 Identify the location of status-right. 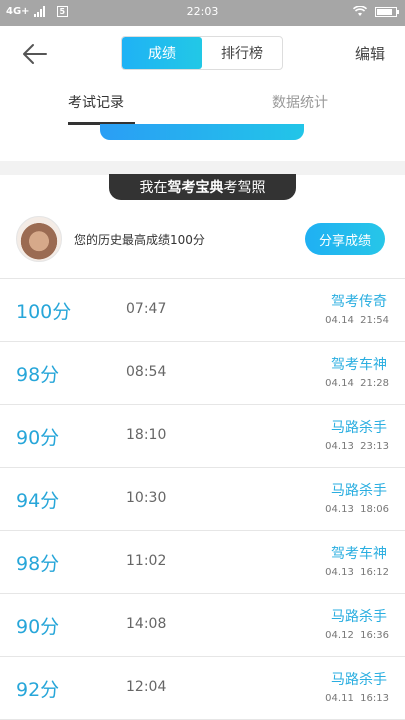
(376, 11).